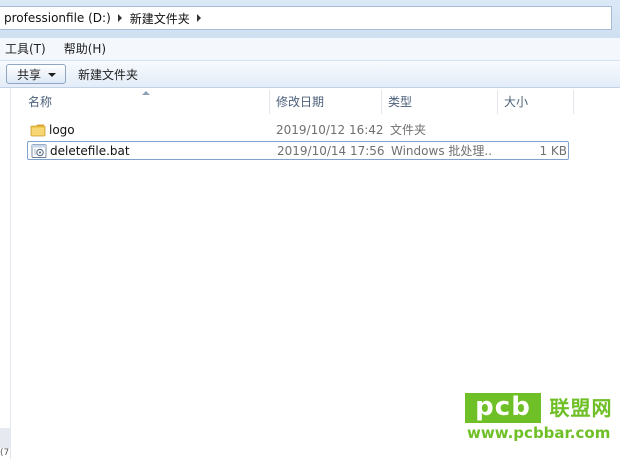  I want to click on column-header-date-label: 修改日期, so click(300, 102).